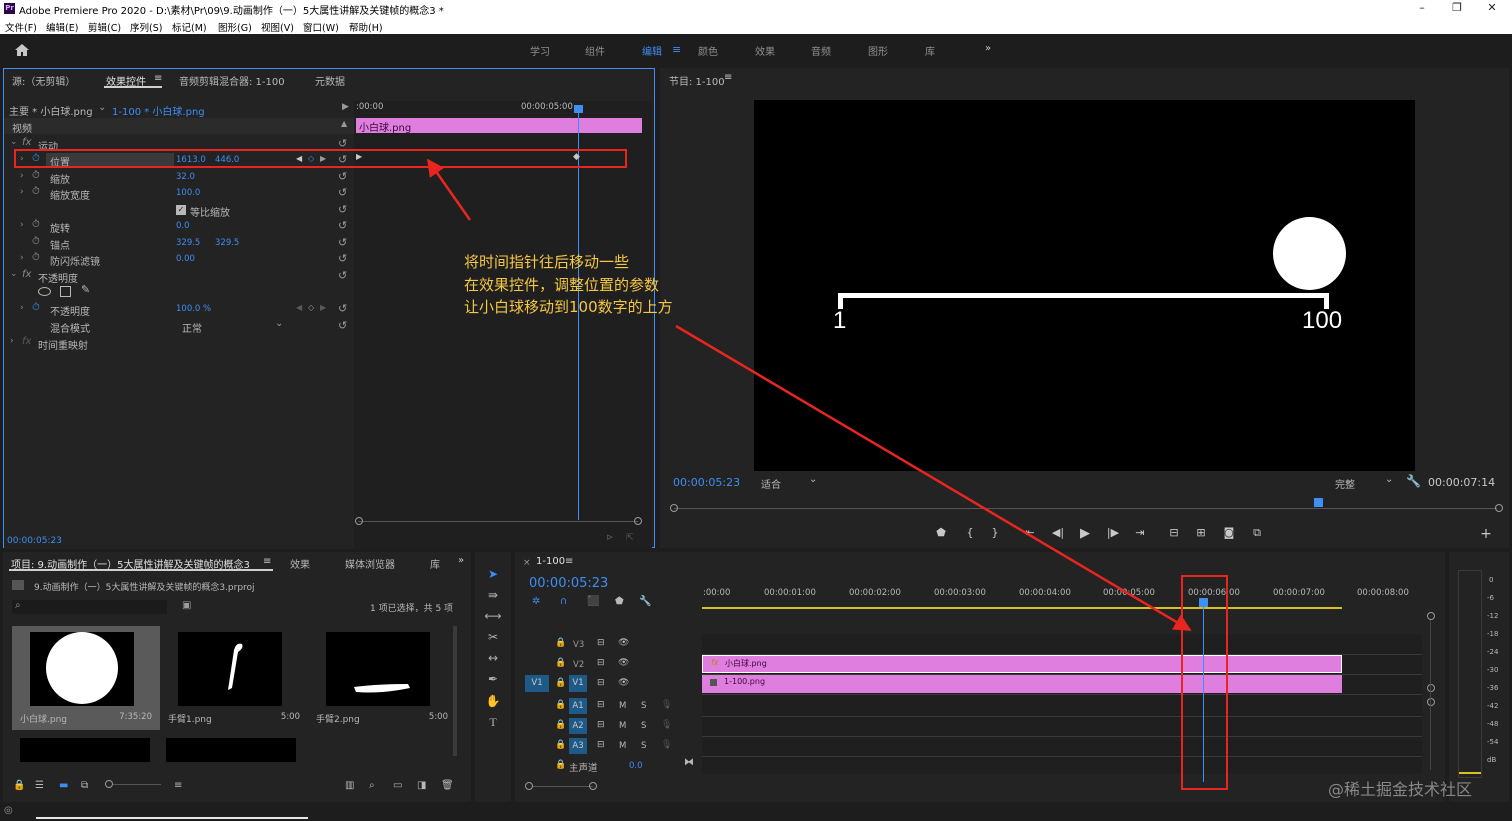 This screenshot has height=821, width=1512. Describe the element at coordinates (449, 189) in the screenshot. I see `arrow-to-position` at that location.